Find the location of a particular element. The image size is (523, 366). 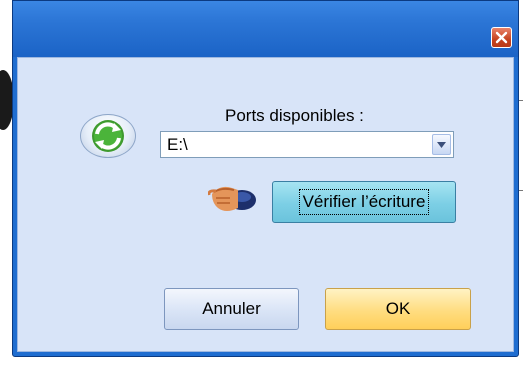

close-icon is located at coordinates (501, 37).